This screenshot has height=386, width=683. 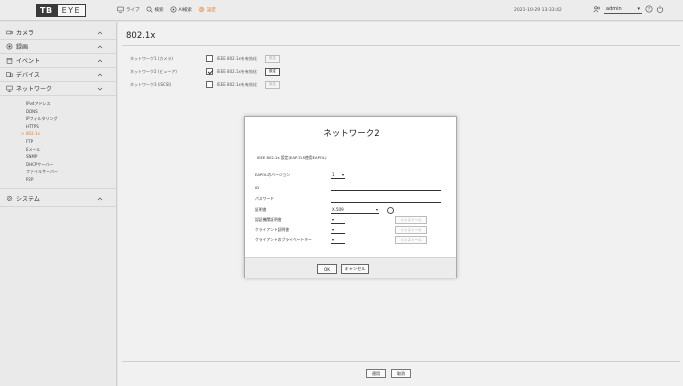 I want to click on sidebar-item-snmp: SNMP, so click(x=71, y=157).